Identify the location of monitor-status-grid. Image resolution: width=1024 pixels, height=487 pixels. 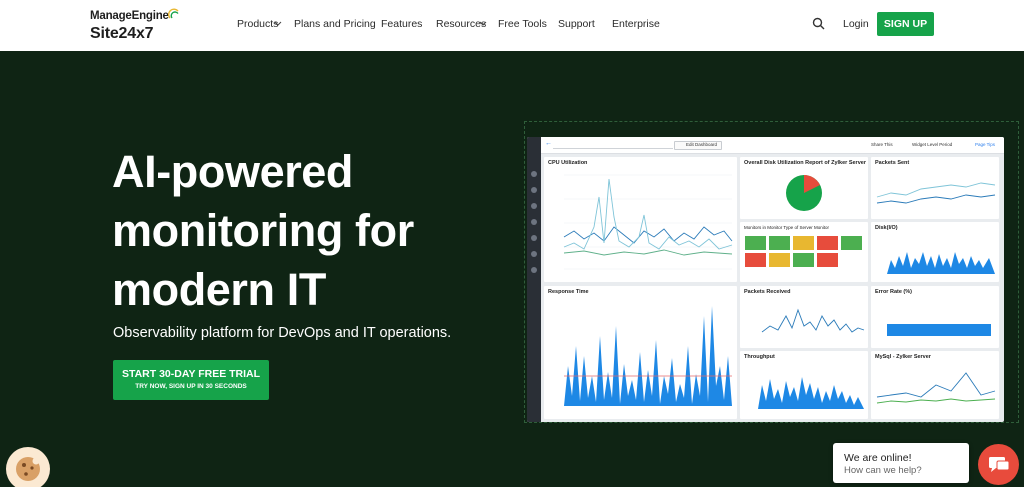
(803, 251).